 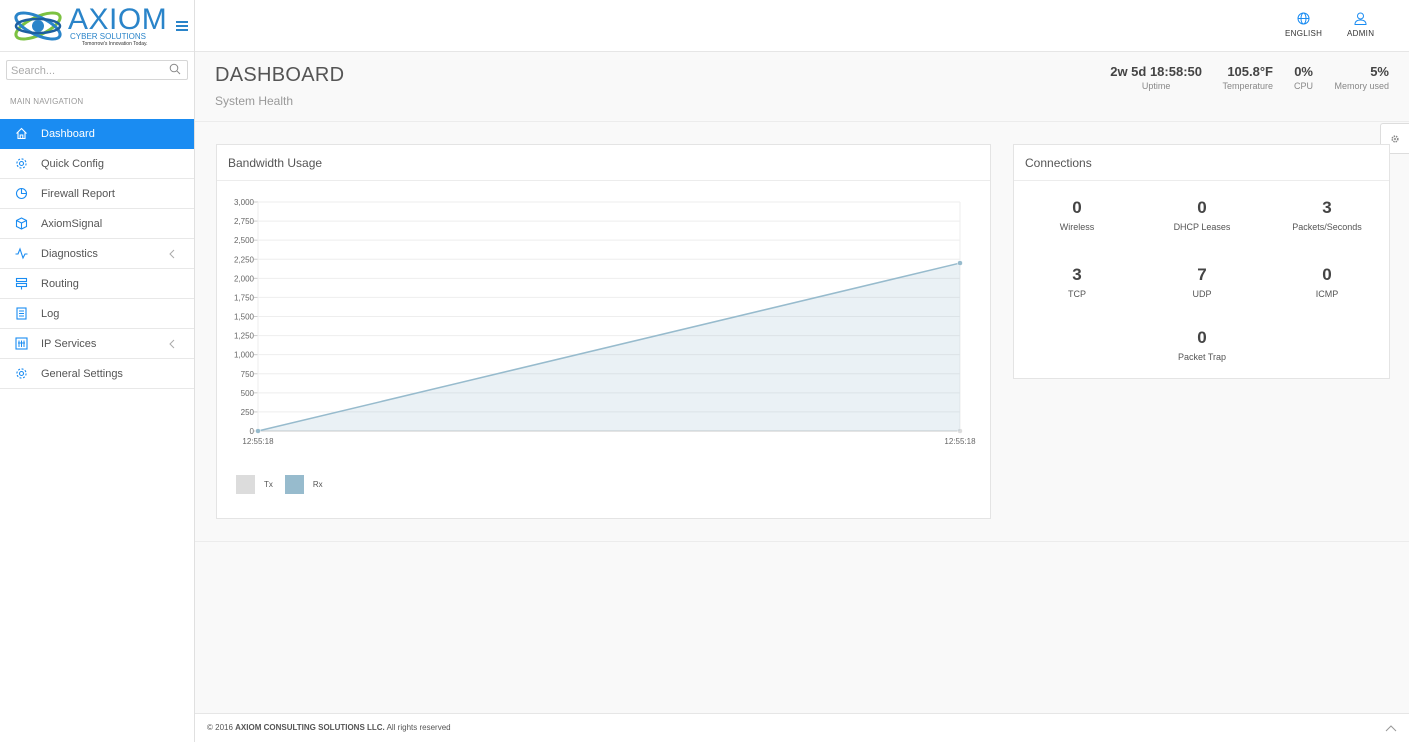 I want to click on cube-icon, so click(x=21, y=224).